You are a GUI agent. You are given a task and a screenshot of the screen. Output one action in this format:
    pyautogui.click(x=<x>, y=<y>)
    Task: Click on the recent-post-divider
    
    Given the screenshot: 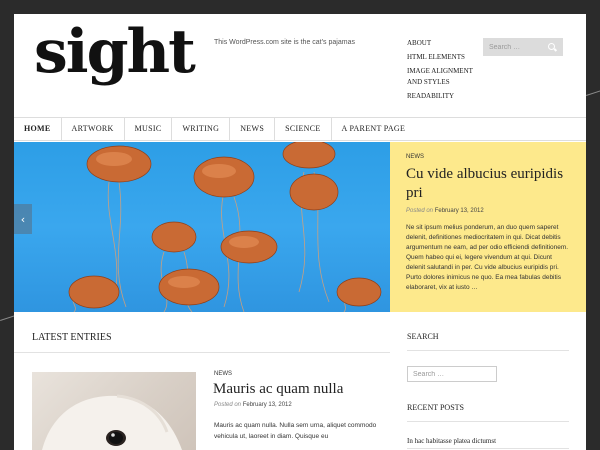 What is the action you would take?
    pyautogui.click(x=488, y=448)
    